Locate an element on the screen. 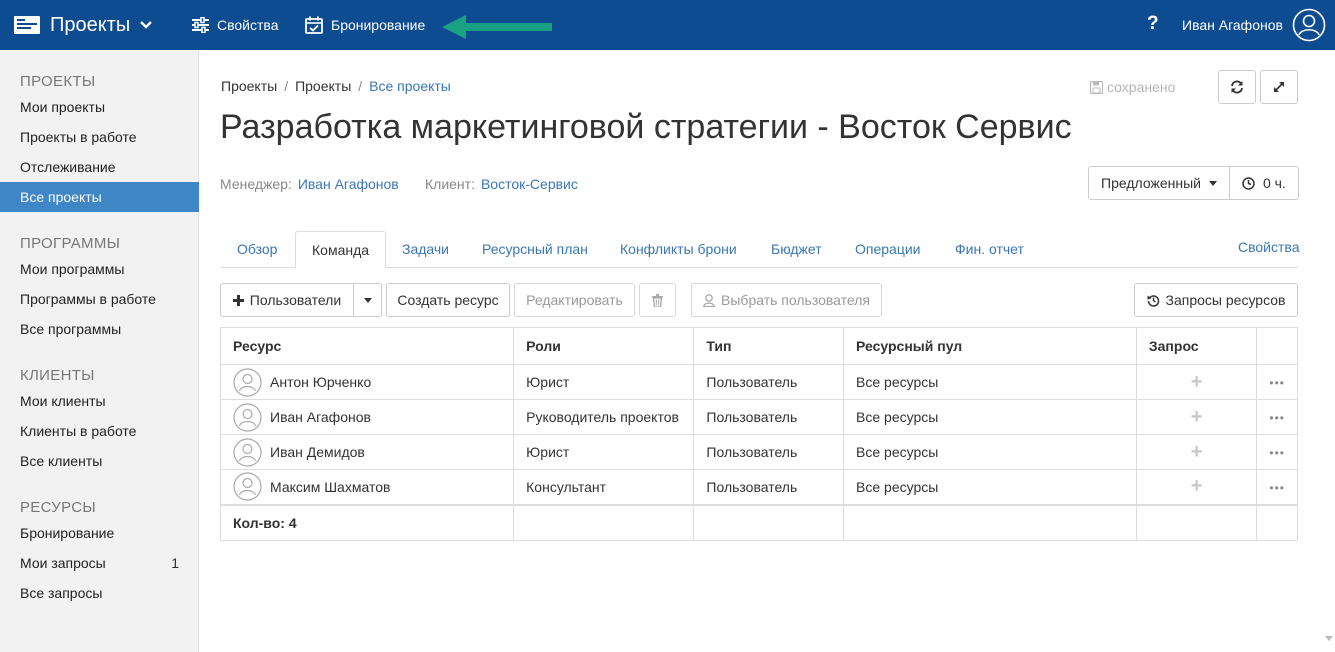  breadcrumb-current: Все проекты is located at coordinates (410, 86).